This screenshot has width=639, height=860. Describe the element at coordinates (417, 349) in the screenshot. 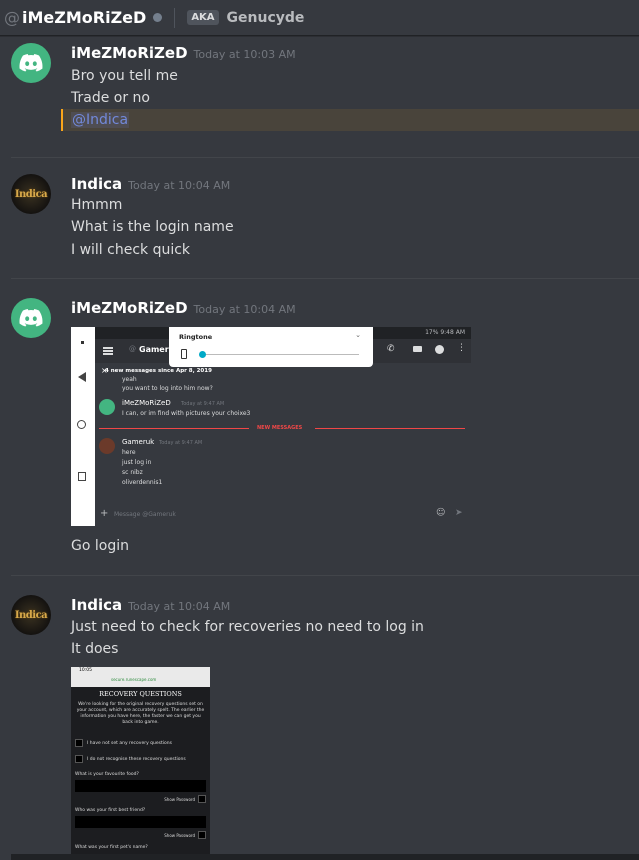

I see `video-icon` at that location.